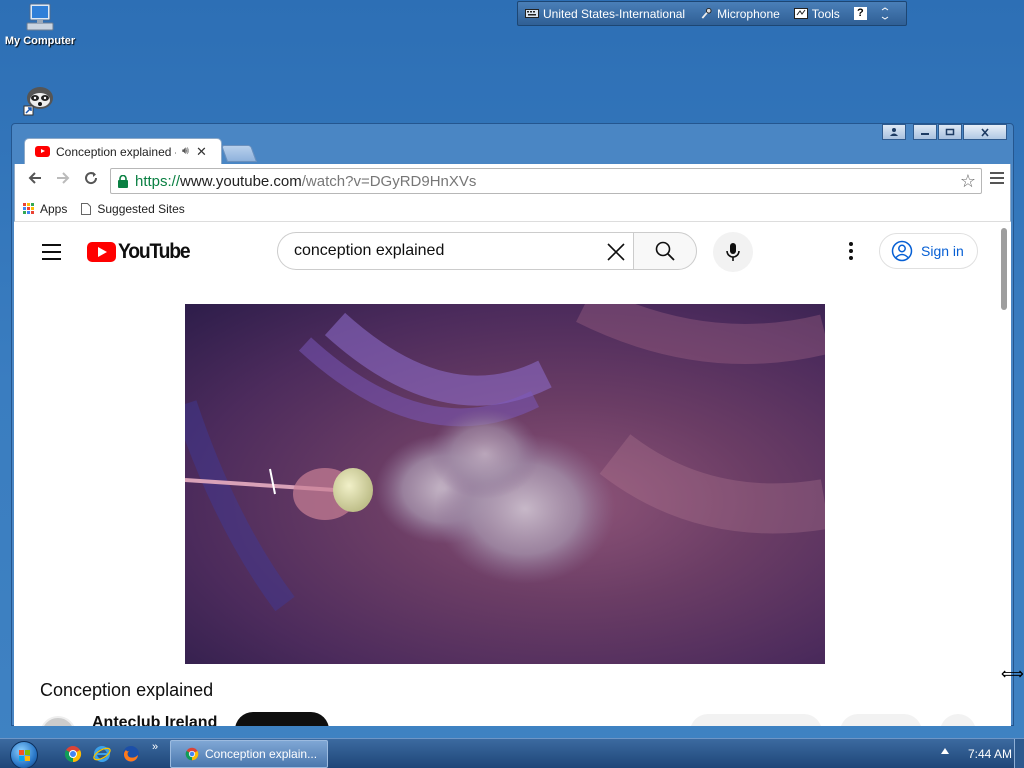 Image resolution: width=1024 pixels, height=768 pixels. I want to click on more-actions-button, so click(958, 720).